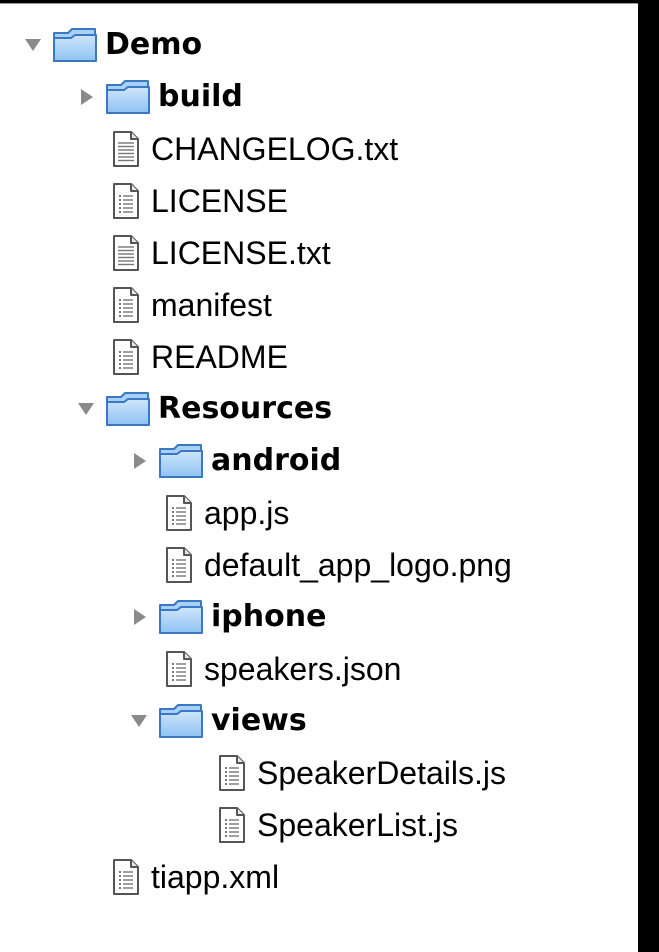 This screenshot has height=952, width=659. Describe the element at coordinates (303, 669) in the screenshot. I see `tree-item-label: speakers.json` at that location.